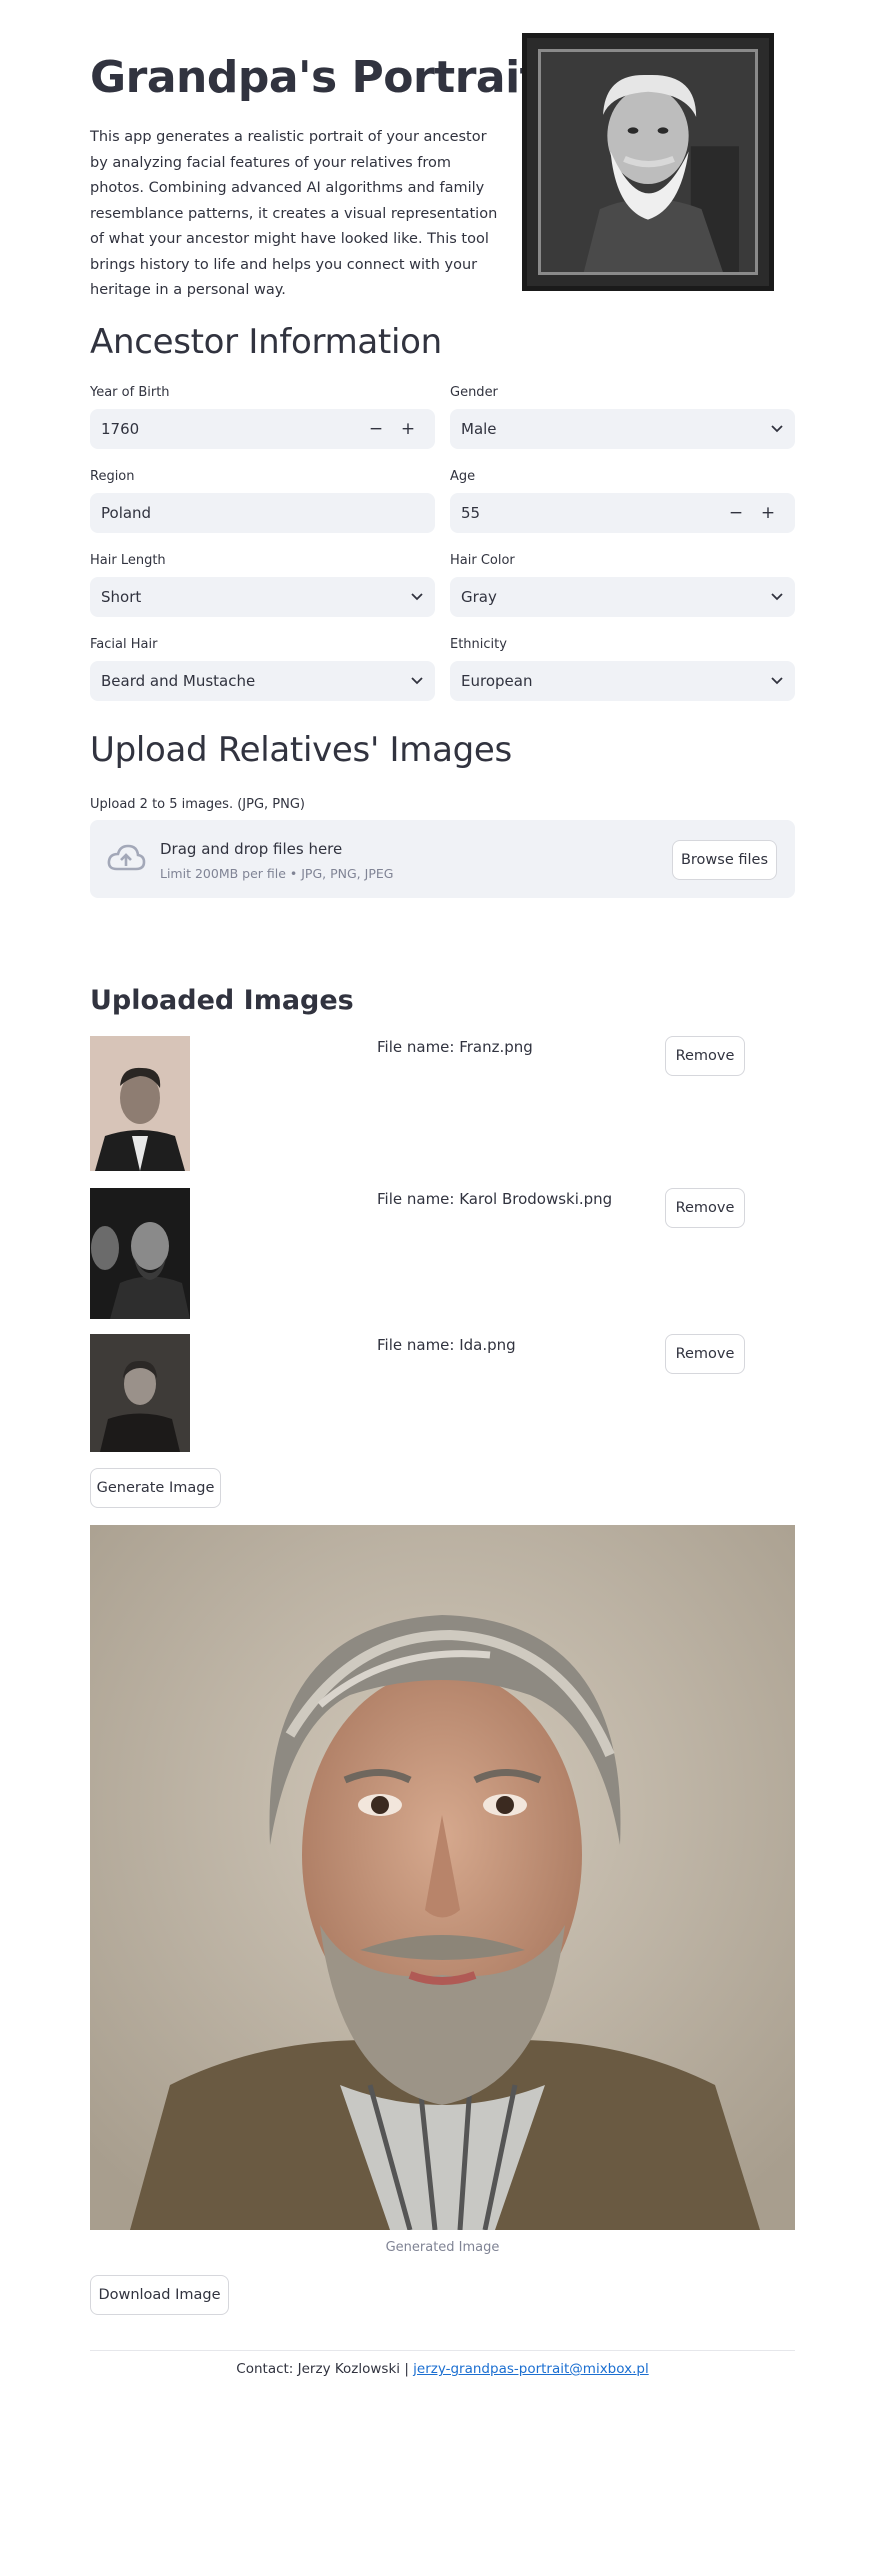 The image size is (878, 2550). Describe the element at coordinates (251, 849) in the screenshot. I see `dropzone-text: Drag and drop files here` at that location.